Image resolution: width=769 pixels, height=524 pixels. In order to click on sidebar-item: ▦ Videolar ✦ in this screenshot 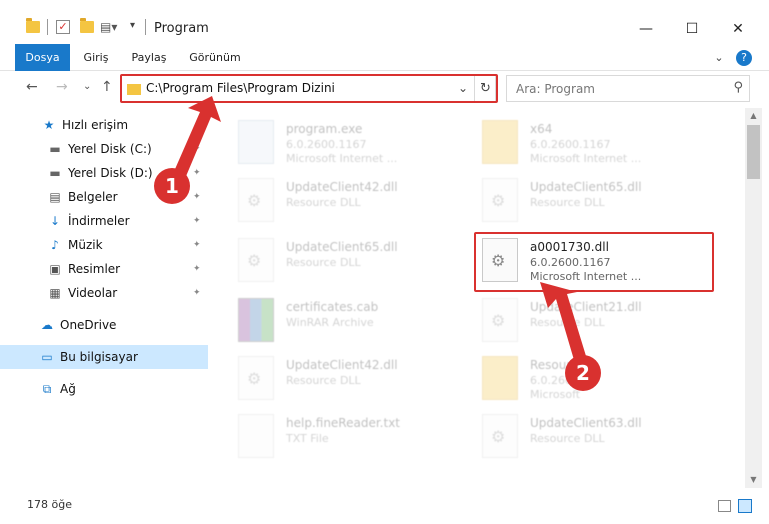, I will do `click(104, 293)`.